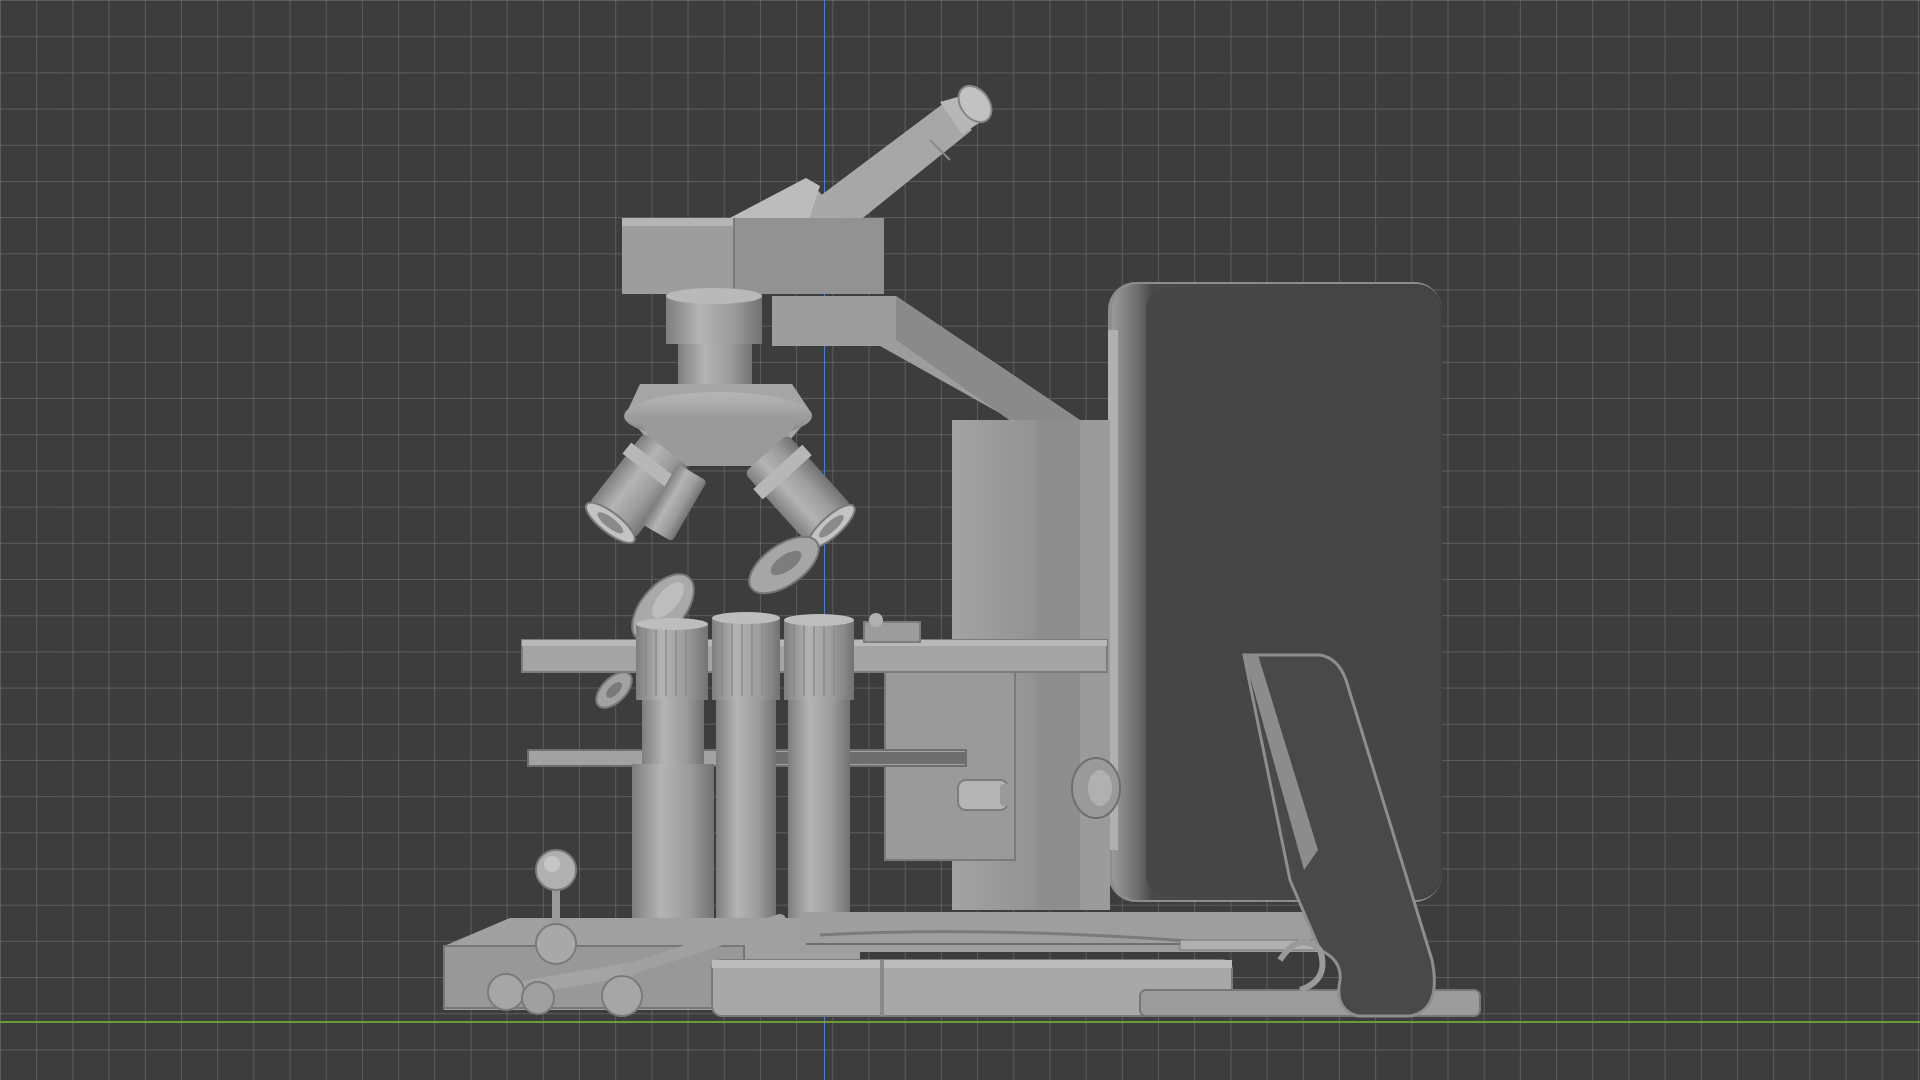  I want to click on eyepiece-tube, so click(909, 155).